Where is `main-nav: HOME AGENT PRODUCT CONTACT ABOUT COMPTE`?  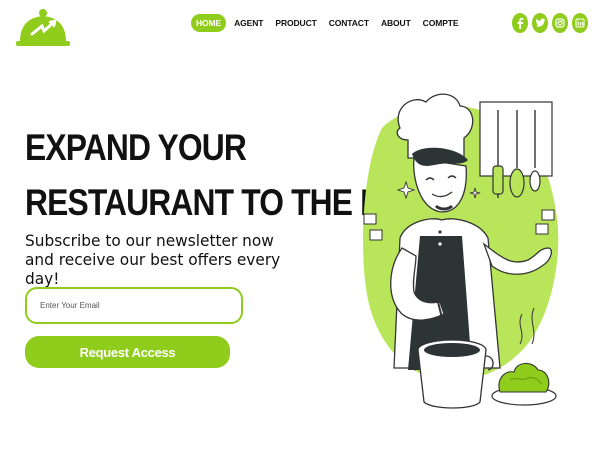
main-nav: HOME AGENT PRODUCT CONTACT ABOUT COMPTE is located at coordinates (326, 23).